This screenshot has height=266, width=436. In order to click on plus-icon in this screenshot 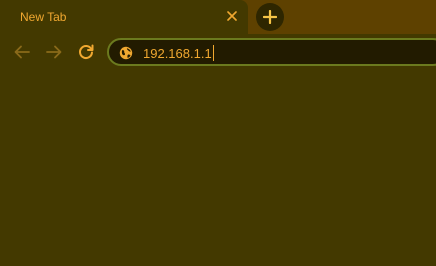, I will do `click(270, 17)`.